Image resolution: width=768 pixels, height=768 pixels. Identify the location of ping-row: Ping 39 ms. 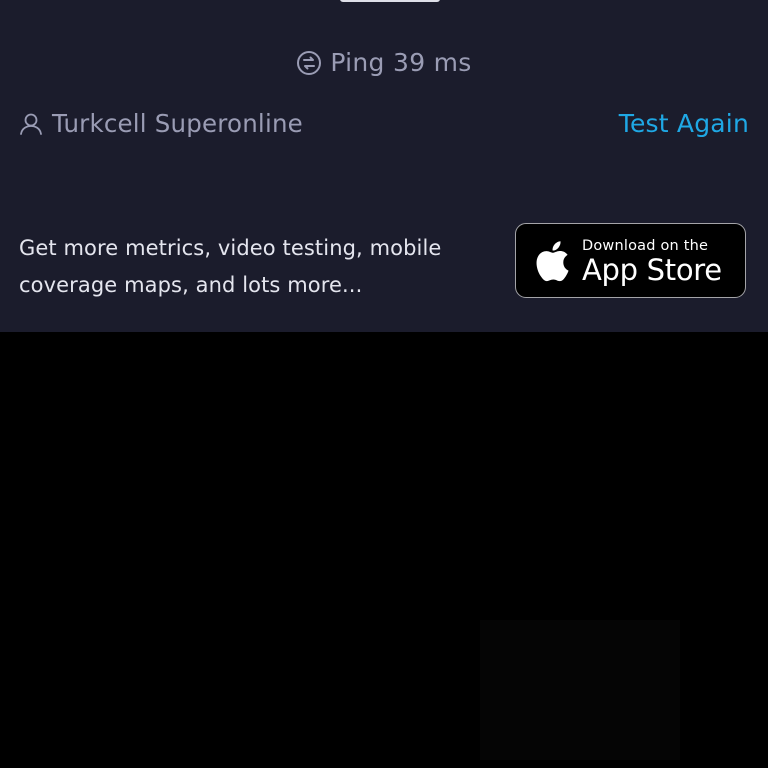
(384, 62).